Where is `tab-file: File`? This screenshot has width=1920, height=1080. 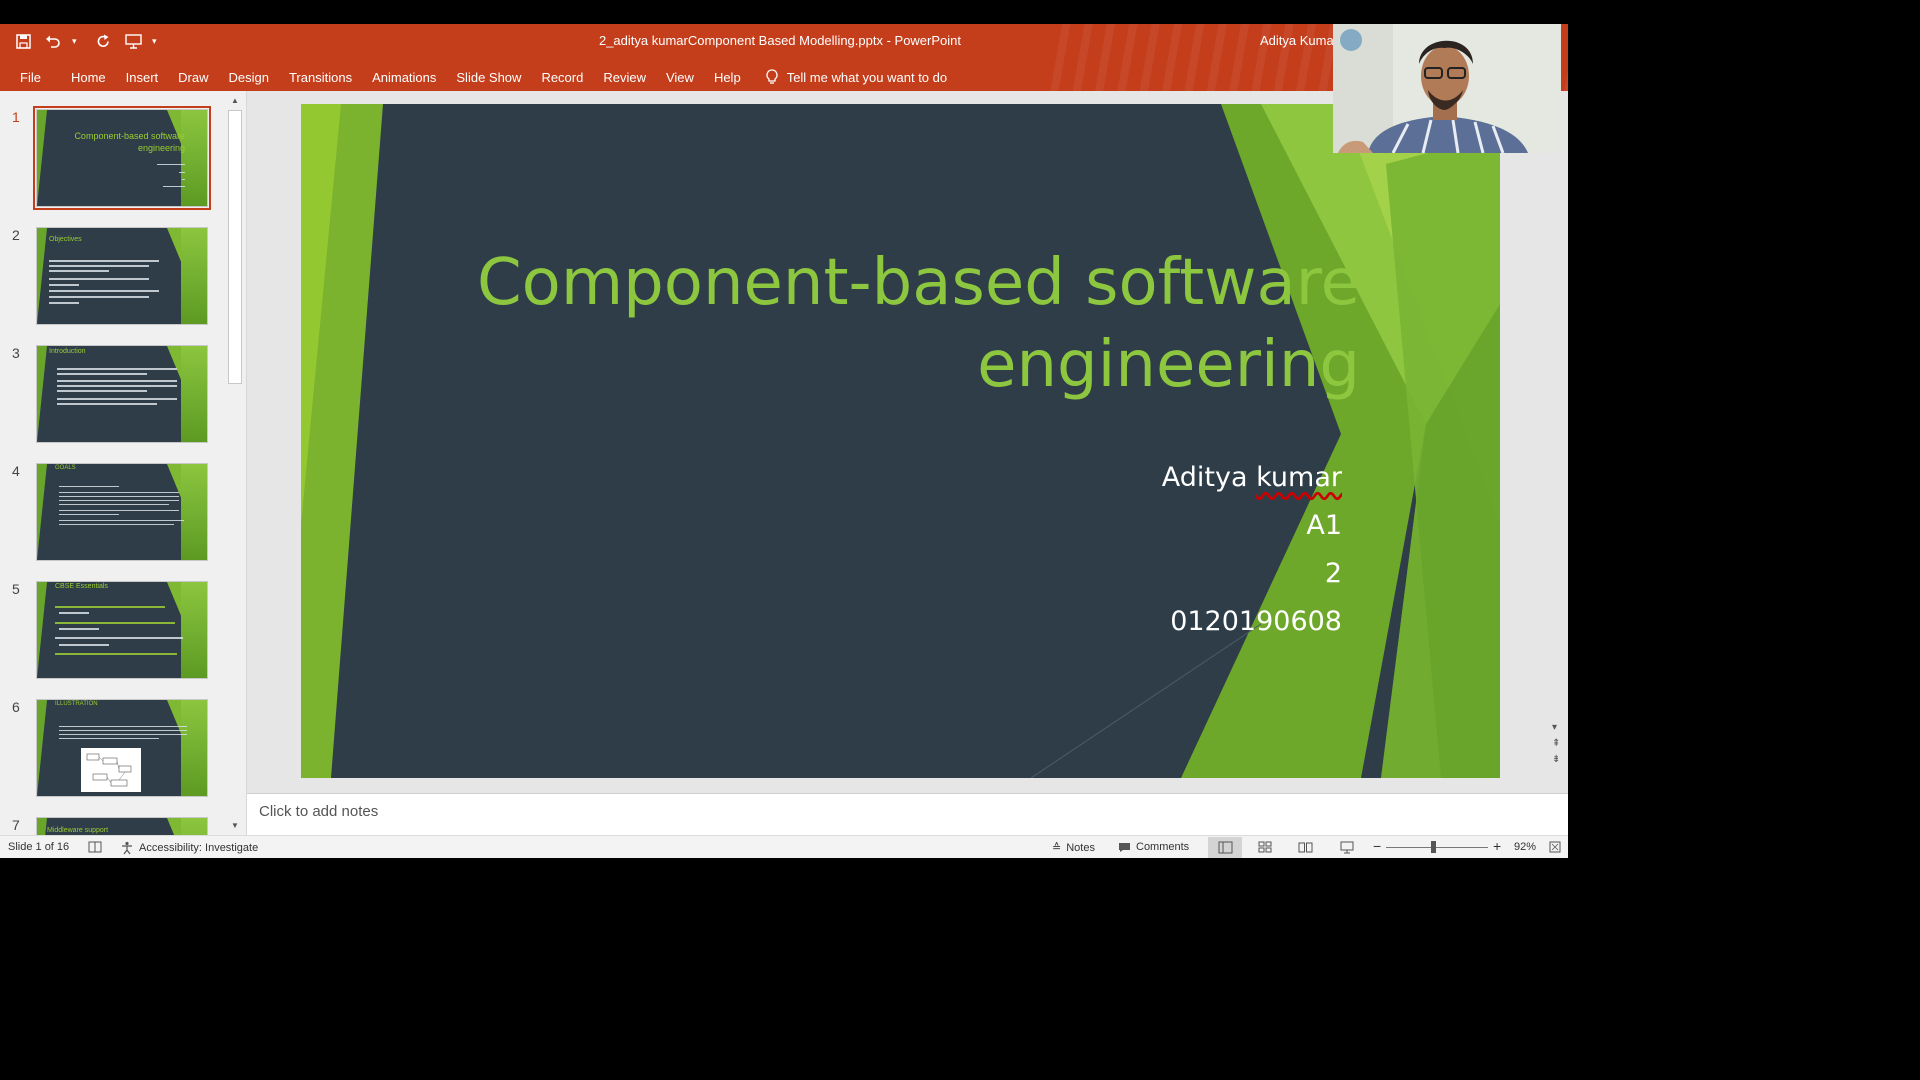 tab-file: File is located at coordinates (30, 77).